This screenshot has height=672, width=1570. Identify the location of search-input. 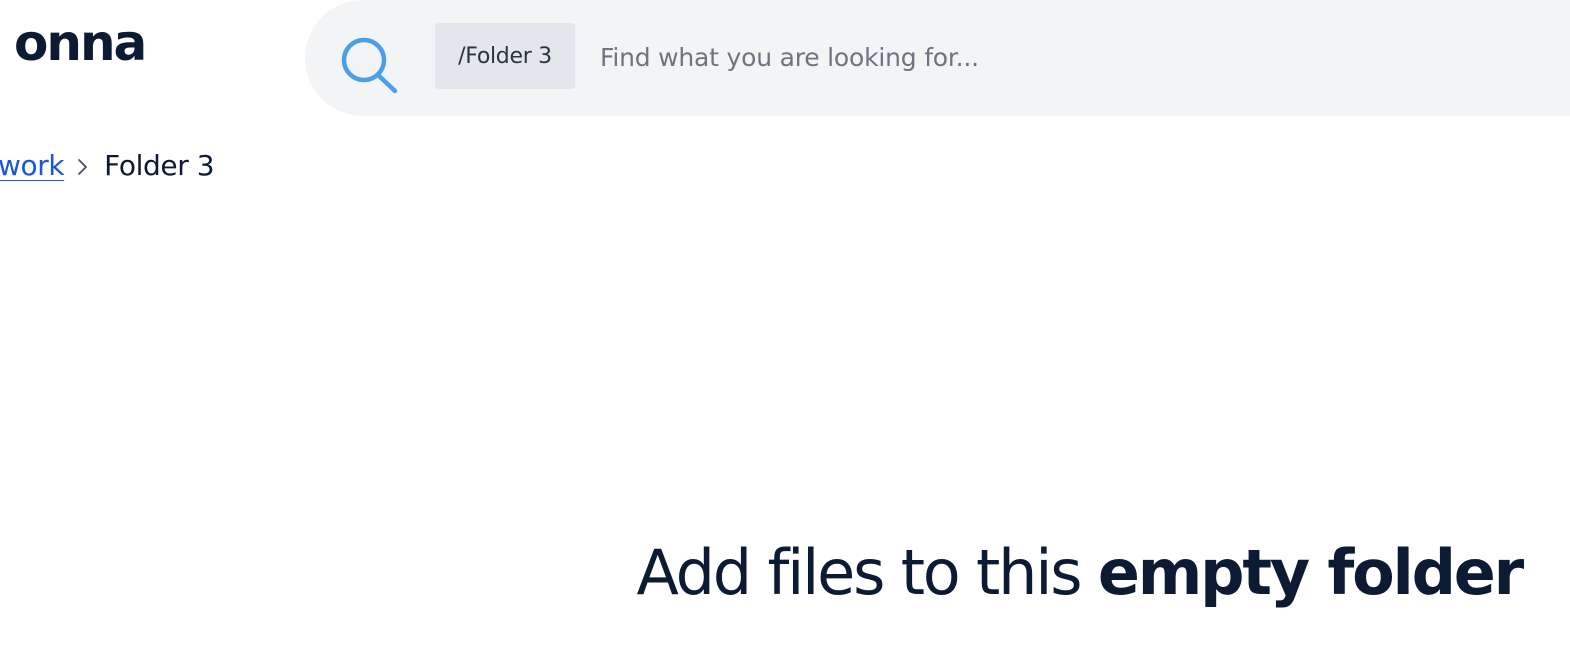
(1050, 57).